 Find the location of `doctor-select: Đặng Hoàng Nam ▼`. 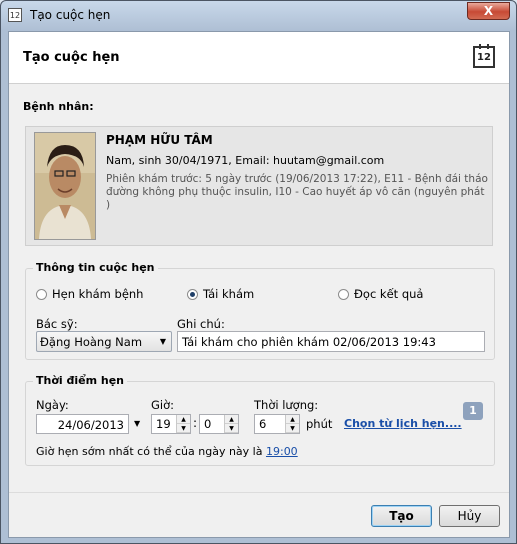

doctor-select: Đặng Hoàng Nam ▼ is located at coordinates (104, 341).